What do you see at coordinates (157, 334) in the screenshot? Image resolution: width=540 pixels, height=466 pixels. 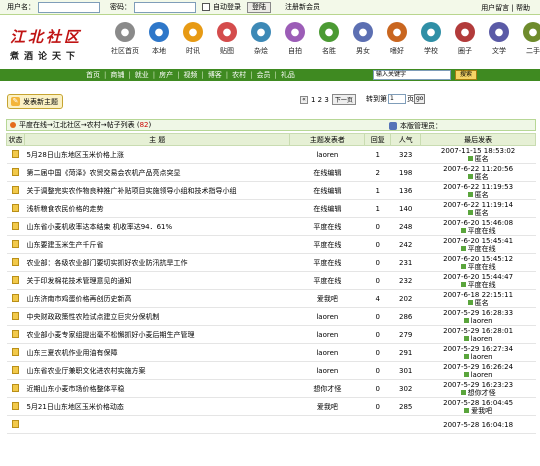 I see `topic-title: 农业部小麦专家组提出毫不松懈抓好小麦后期生产管理` at bounding box center [157, 334].